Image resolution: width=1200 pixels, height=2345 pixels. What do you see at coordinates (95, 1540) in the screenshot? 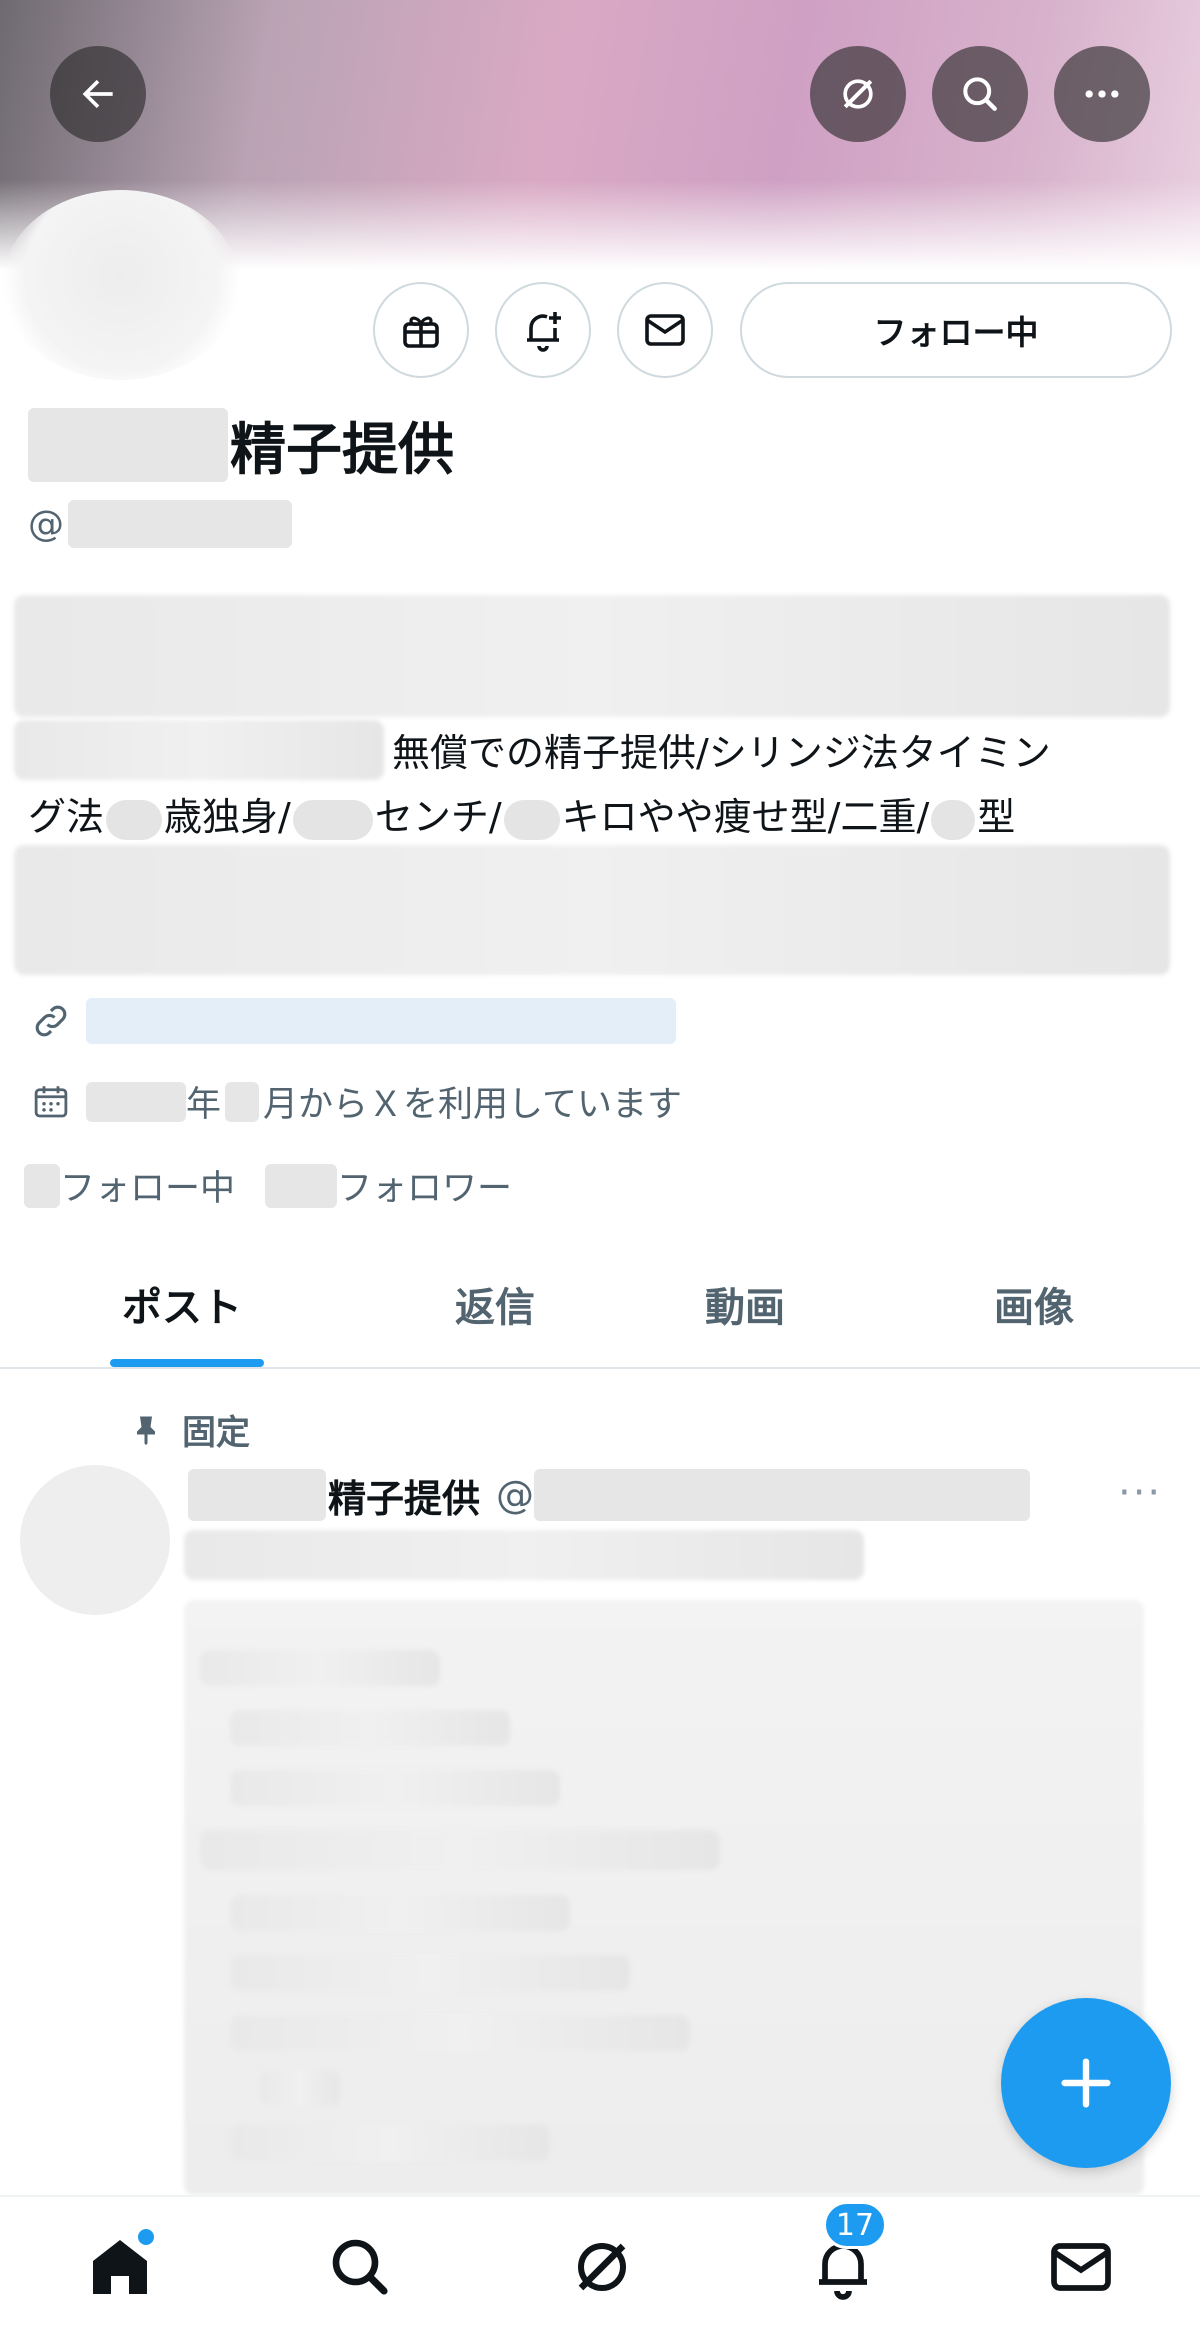
I see `post-author-avatar` at bounding box center [95, 1540].